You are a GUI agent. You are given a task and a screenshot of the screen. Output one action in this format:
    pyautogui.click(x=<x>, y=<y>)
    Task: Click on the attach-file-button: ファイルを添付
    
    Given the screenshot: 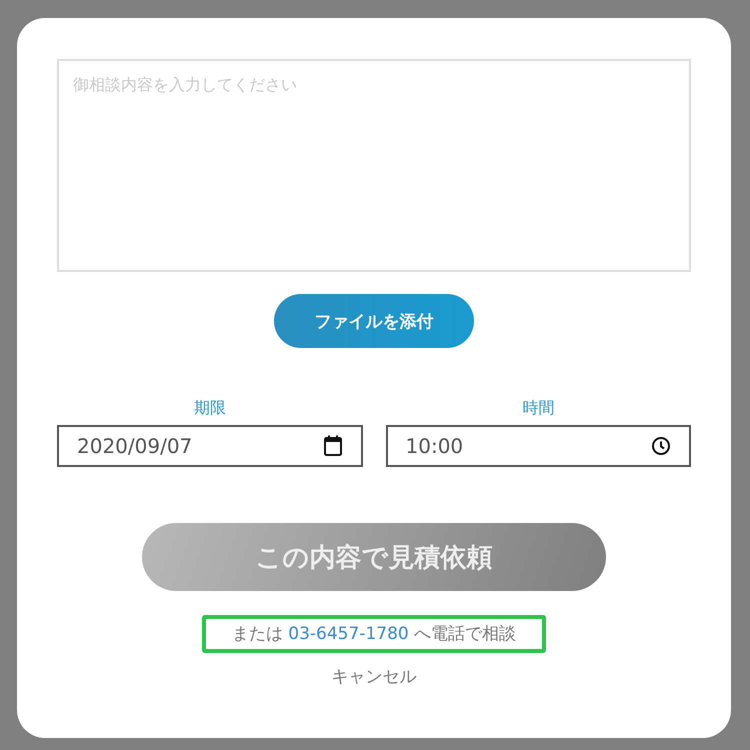 What is the action you would take?
    pyautogui.click(x=374, y=321)
    